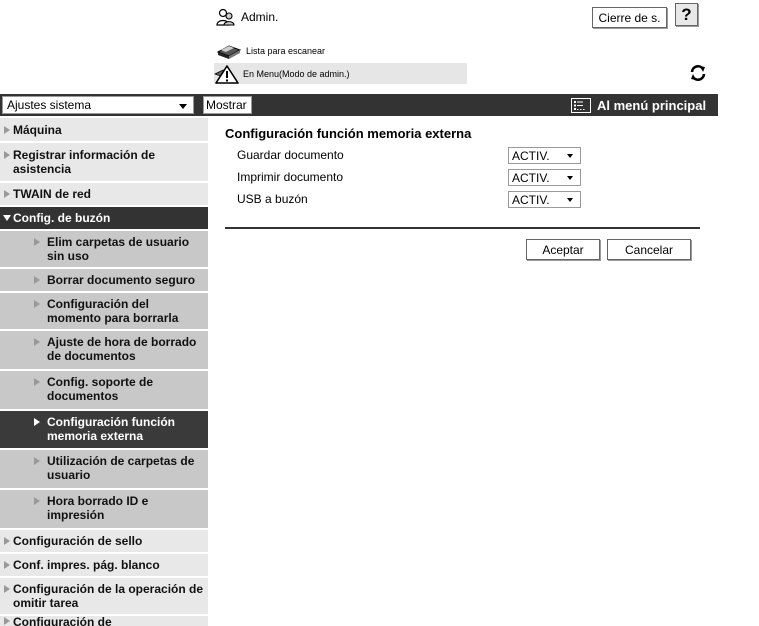  I want to click on scan-list-label: Lista para escanear, so click(286, 51).